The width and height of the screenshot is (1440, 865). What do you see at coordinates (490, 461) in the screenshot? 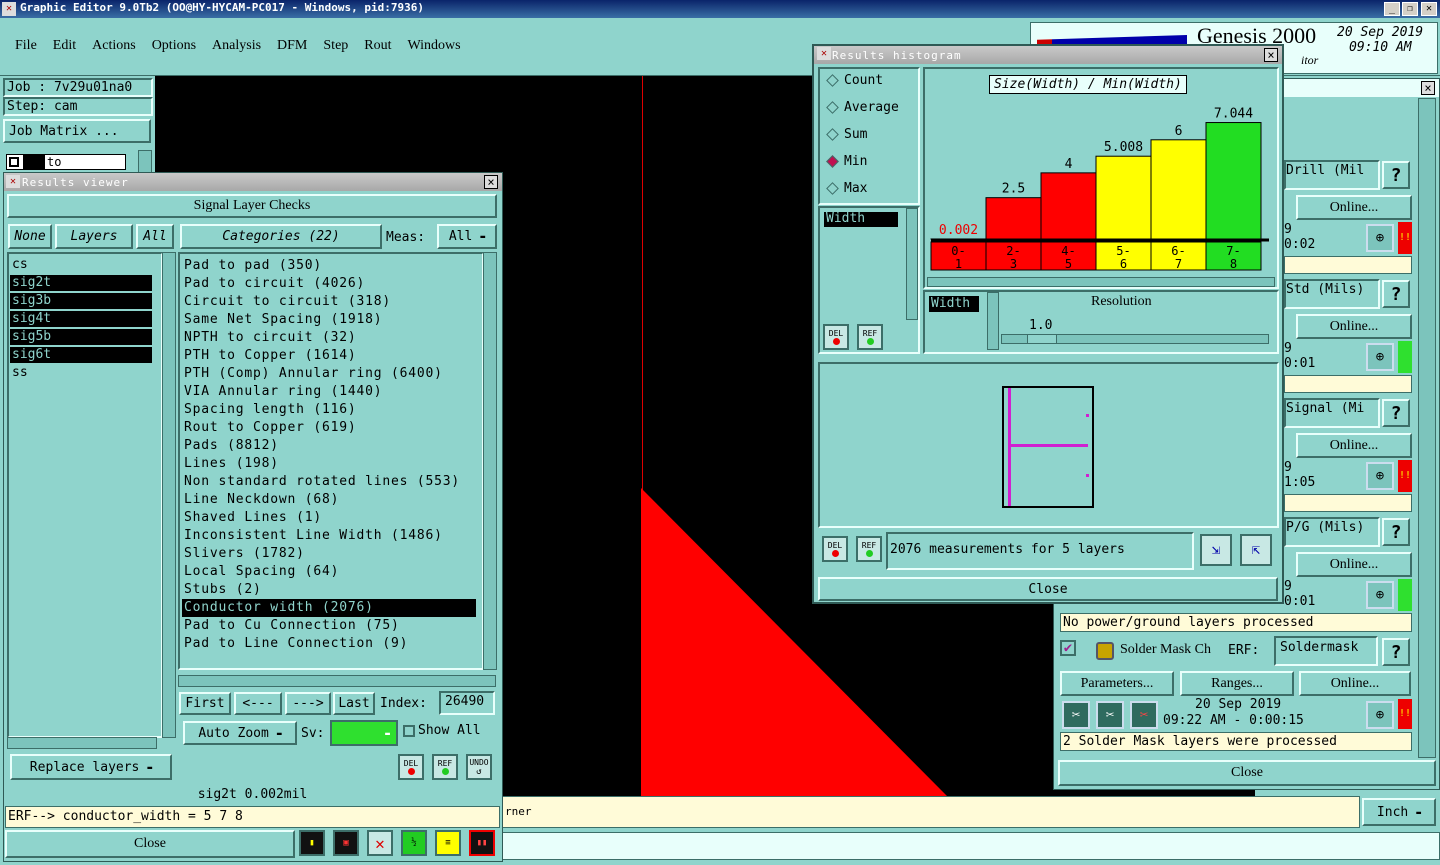
I see `categories-vscroll` at bounding box center [490, 461].